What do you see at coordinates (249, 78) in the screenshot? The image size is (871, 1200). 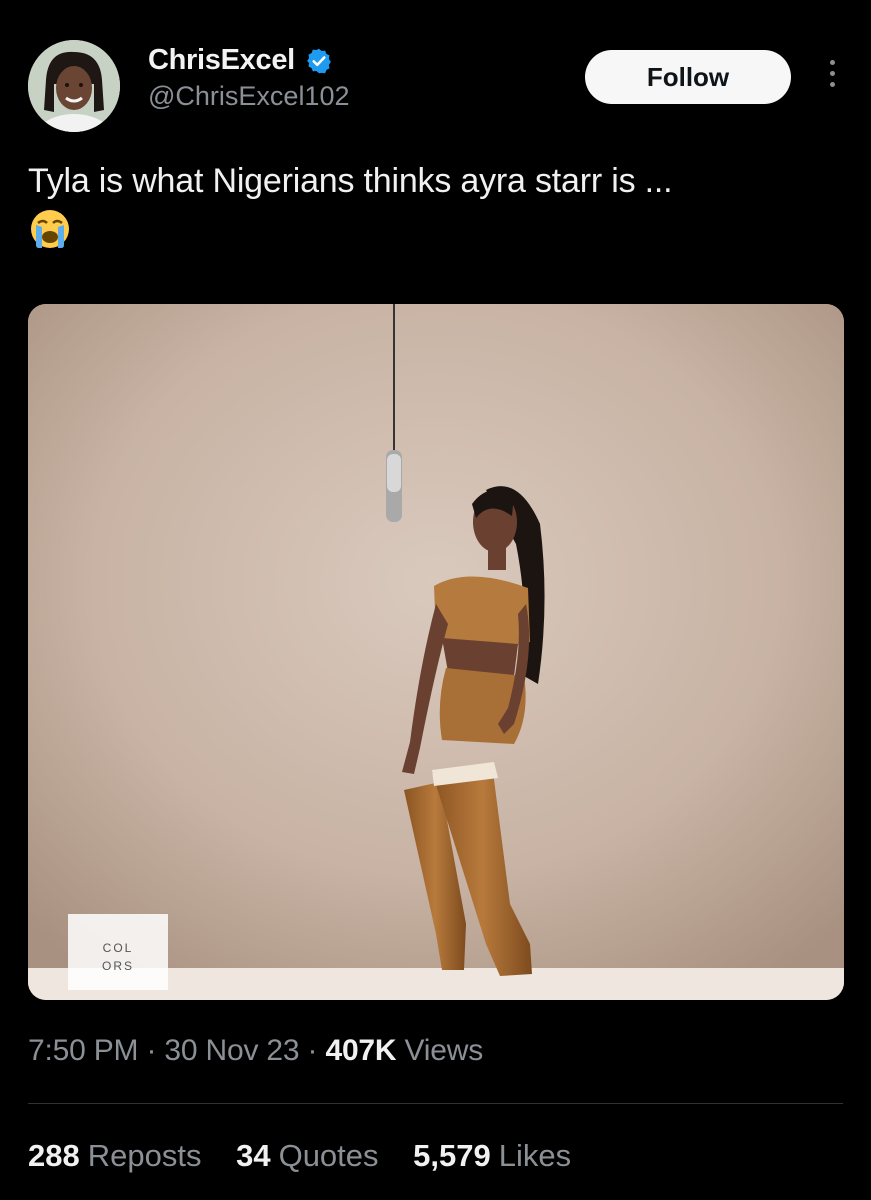 I see `author-names: ChrisExcel @ChrisExcel102` at bounding box center [249, 78].